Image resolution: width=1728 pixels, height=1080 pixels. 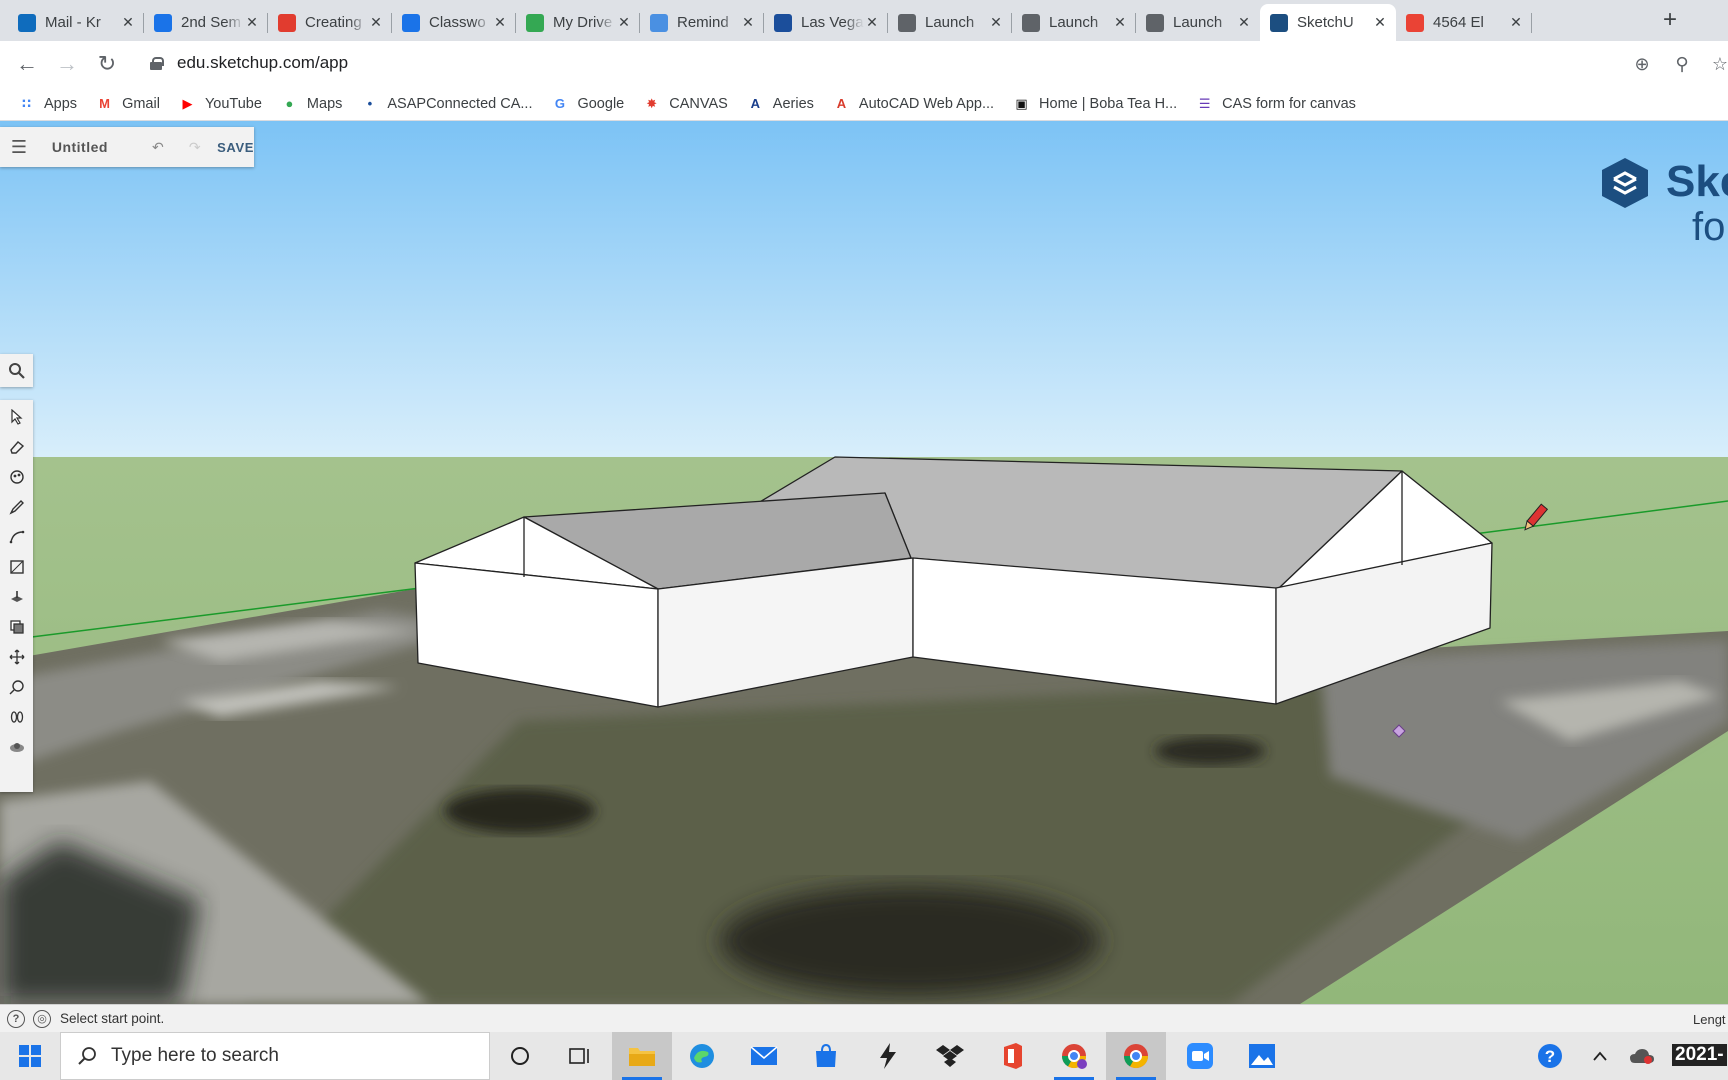 I want to click on cloud-icon, so click(x=1642, y=1056).